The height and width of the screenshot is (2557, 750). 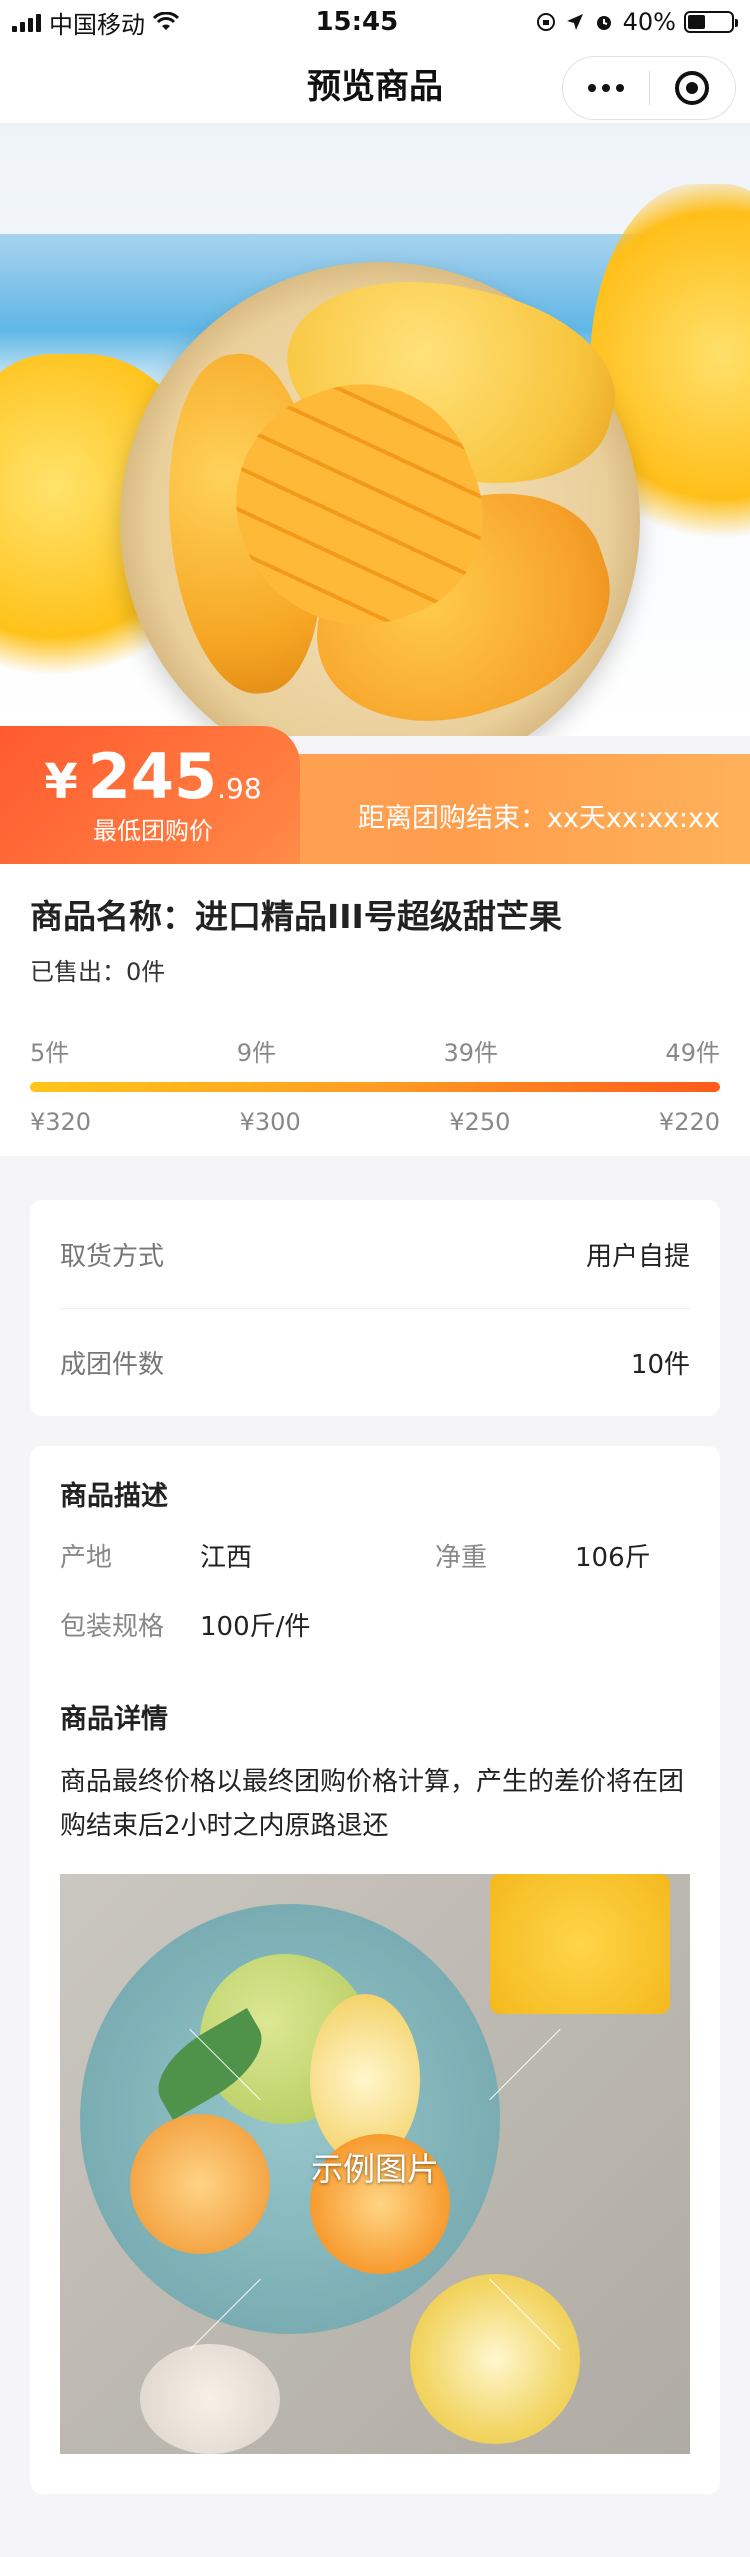 What do you see at coordinates (660, 1365) in the screenshot?
I see `group-size-value: 10件` at bounding box center [660, 1365].